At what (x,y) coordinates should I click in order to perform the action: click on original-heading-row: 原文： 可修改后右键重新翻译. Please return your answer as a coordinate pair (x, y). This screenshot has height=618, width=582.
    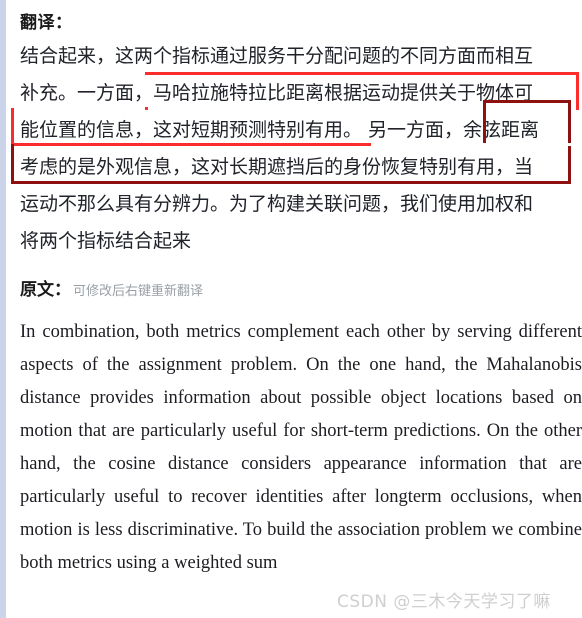
    Looking at the image, I should click on (297, 291).